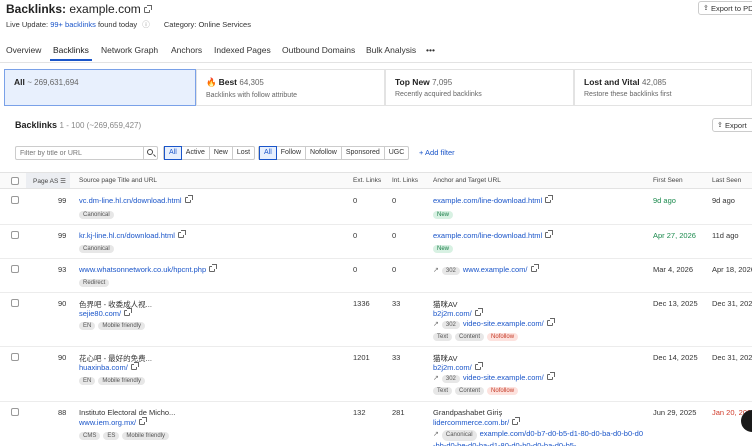 Image resolution: width=752 pixels, height=446 pixels. Describe the element at coordinates (674, 235) in the screenshot. I see `first-seen-value: Apr 27, 2026` at that location.